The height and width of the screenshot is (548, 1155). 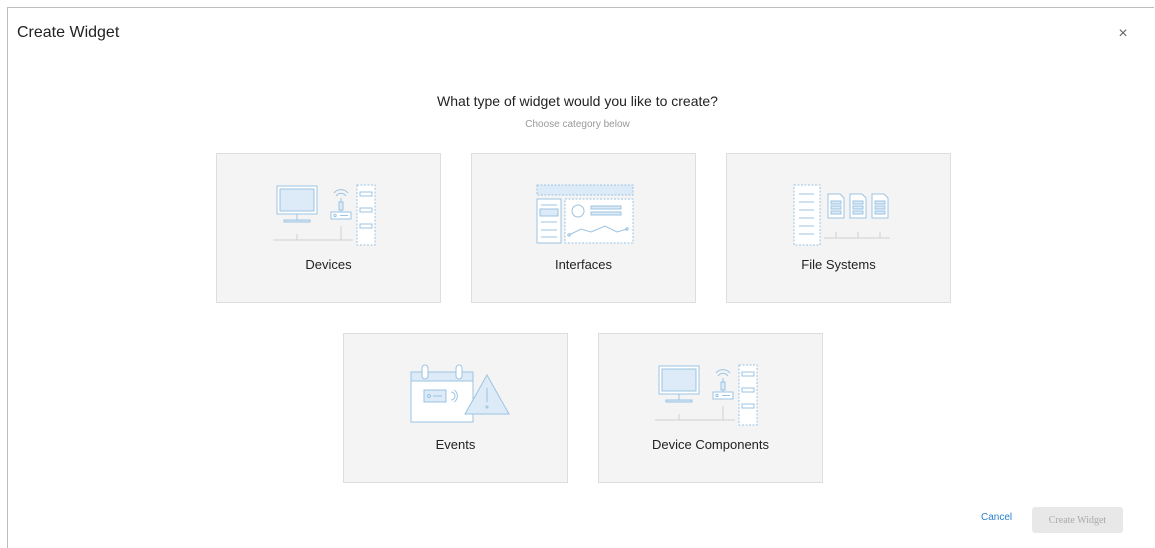 What do you see at coordinates (705, 395) in the screenshot?
I see `device-components-icon` at bounding box center [705, 395].